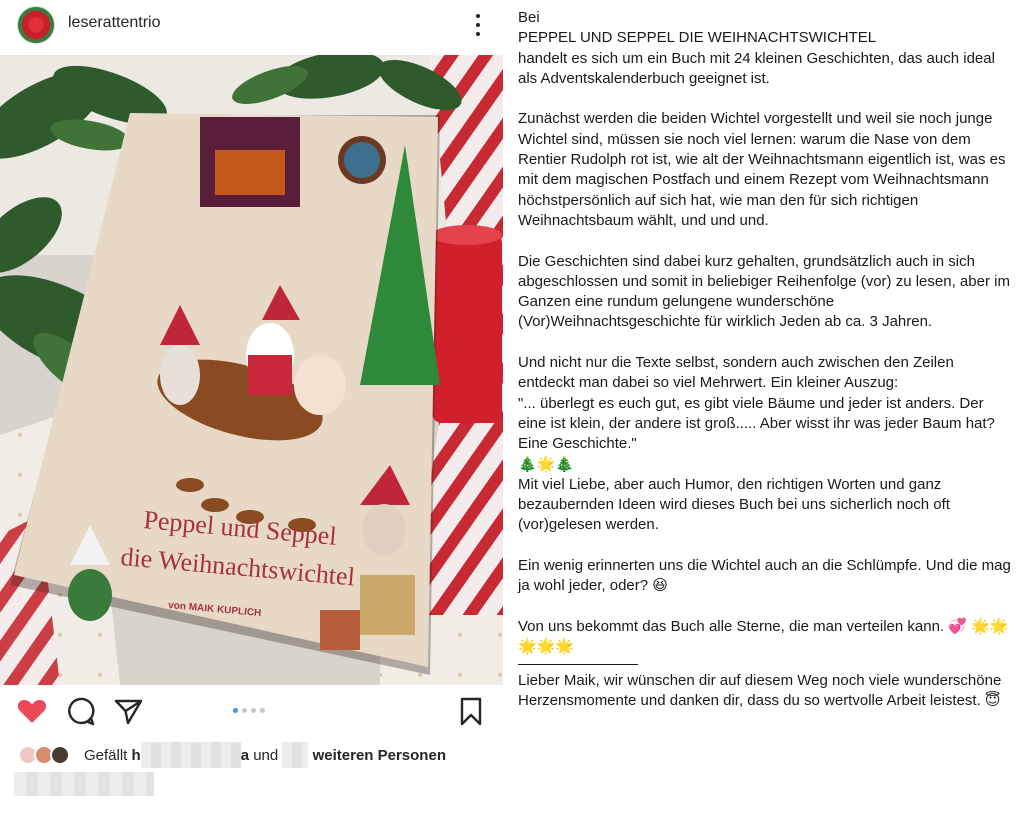  Describe the element at coordinates (379, 755) in the screenshot. I see `likes-others: weiteren Personen` at that location.